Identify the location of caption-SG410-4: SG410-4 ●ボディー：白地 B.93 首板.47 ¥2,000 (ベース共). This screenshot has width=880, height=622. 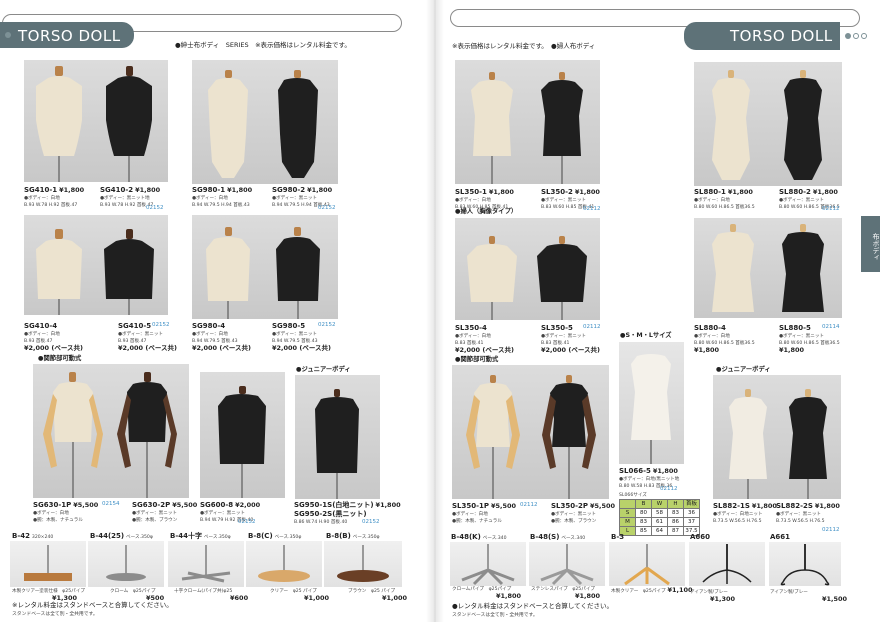
(53, 337).